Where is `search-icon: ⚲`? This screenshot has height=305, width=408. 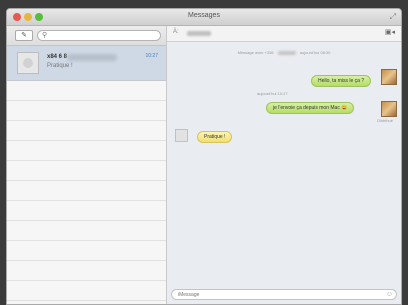 search-icon: ⚲ is located at coordinates (45, 35).